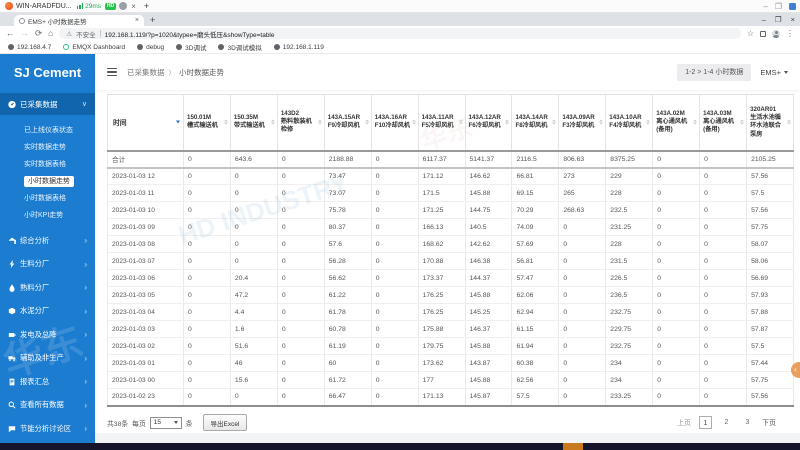 The height and width of the screenshot is (450, 800). What do you see at coordinates (582, 210) in the screenshot?
I see `value-cell: 268.63` at bounding box center [582, 210].